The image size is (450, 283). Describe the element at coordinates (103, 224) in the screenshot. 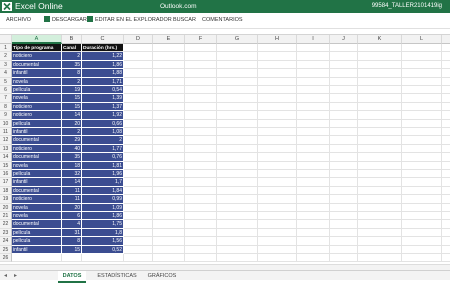

I see `table-cell: 1,75` at that location.